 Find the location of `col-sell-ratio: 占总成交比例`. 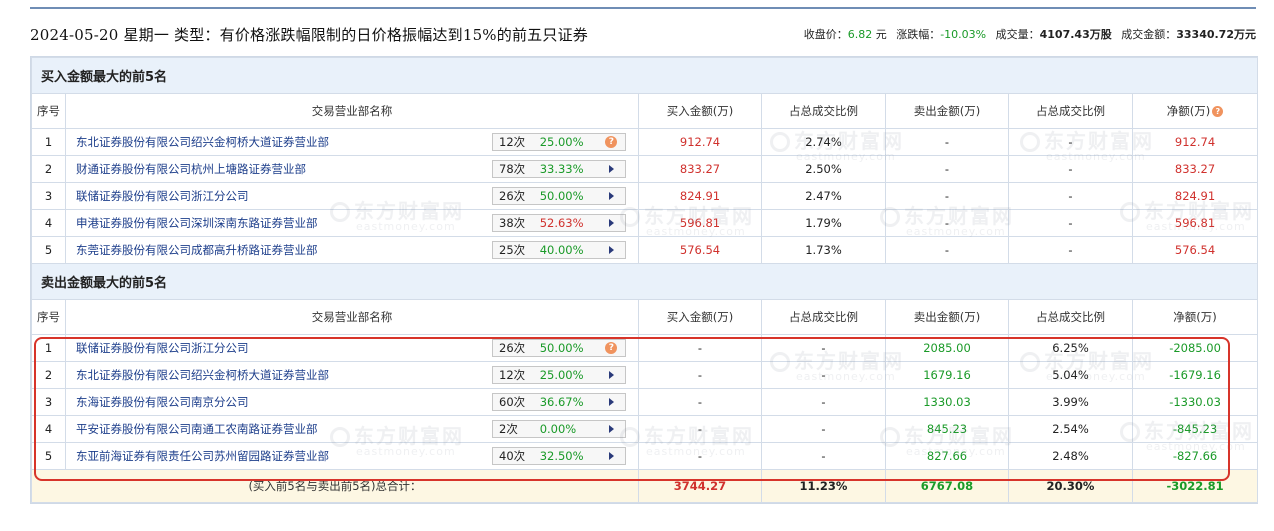

col-sell-ratio: 占总成交比例 is located at coordinates (1070, 111).